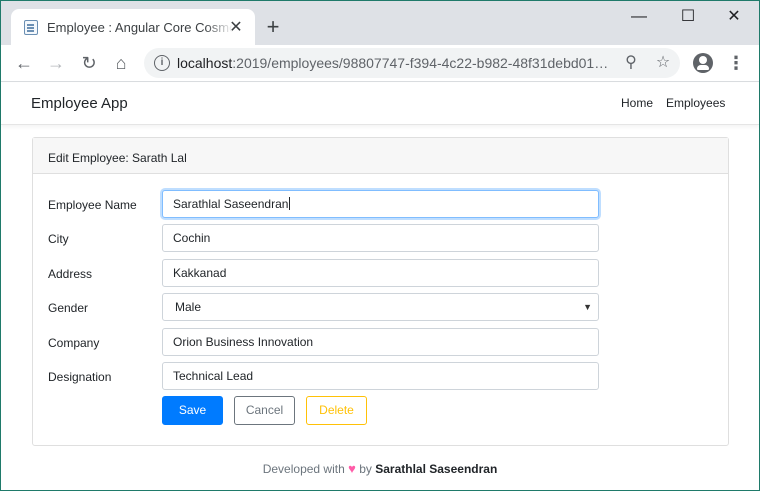 This screenshot has height=491, width=760. Describe the element at coordinates (236, 28) in the screenshot. I see `close-tab-icon: ✕` at that location.